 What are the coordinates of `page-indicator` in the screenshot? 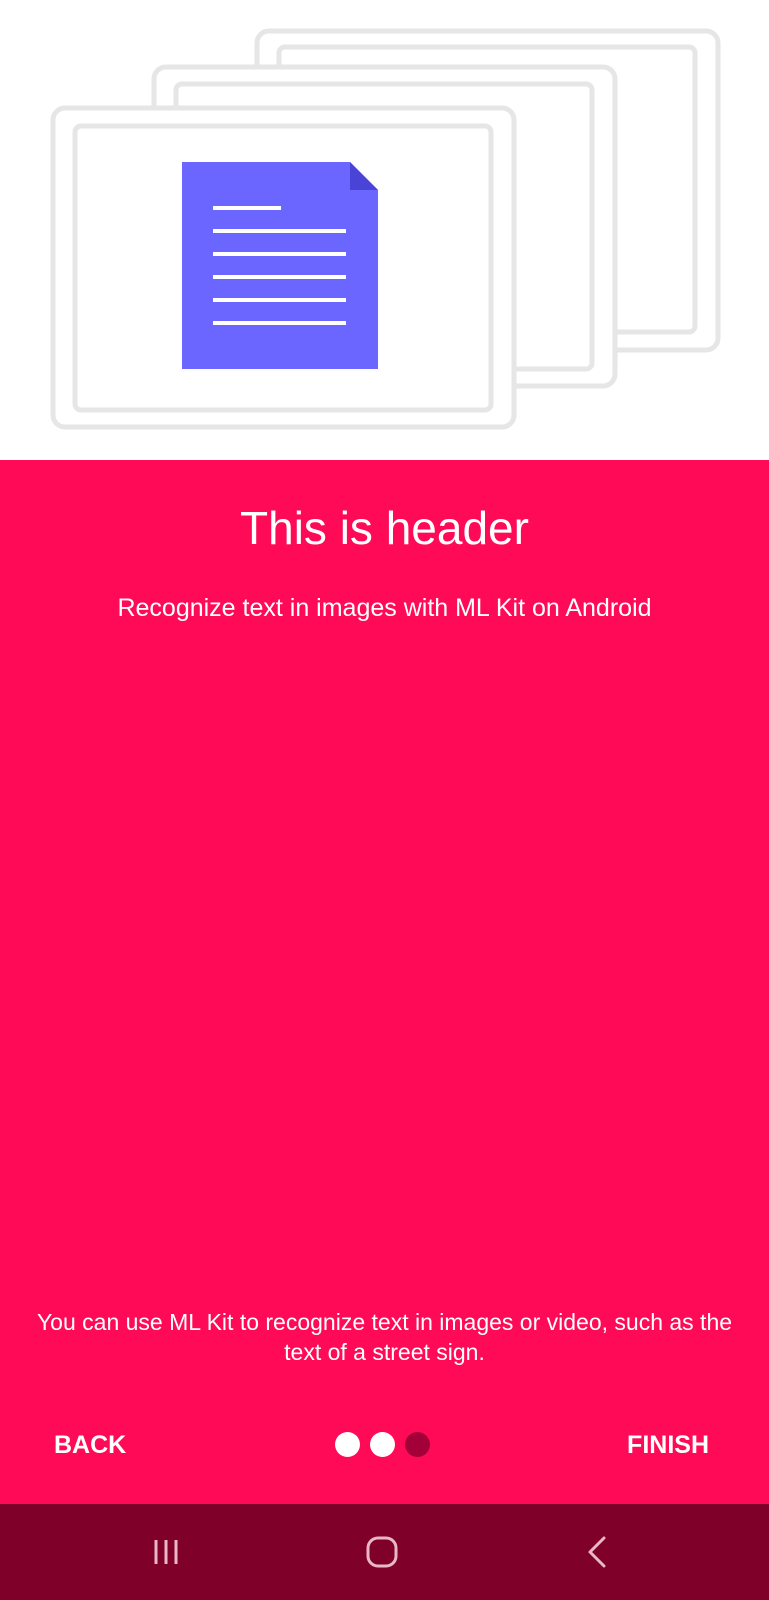 It's located at (382, 1445).